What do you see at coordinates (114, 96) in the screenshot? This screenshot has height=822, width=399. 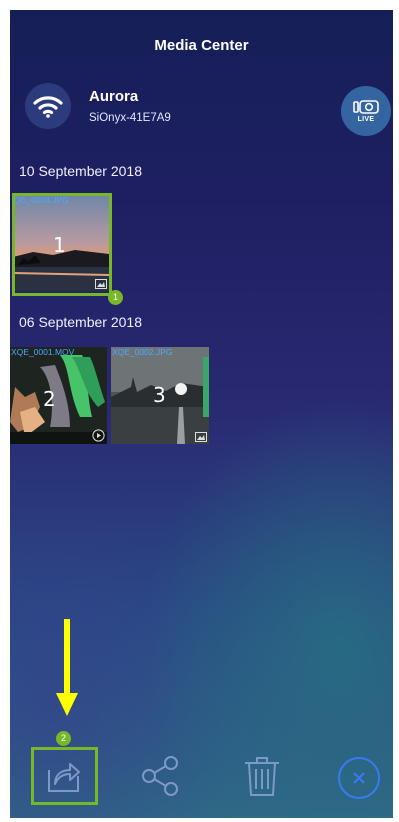 I see `device-name: Aurora` at bounding box center [114, 96].